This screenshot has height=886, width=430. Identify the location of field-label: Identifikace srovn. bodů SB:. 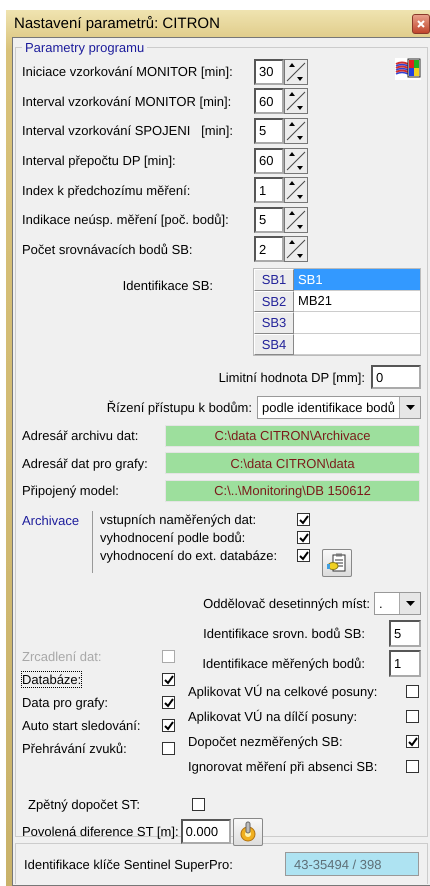
(284, 634).